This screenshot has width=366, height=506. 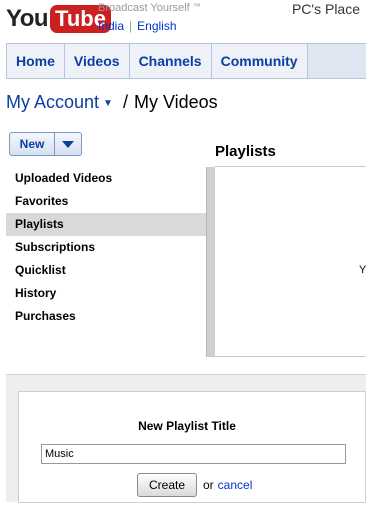 What do you see at coordinates (187, 426) in the screenshot?
I see `new-playlist-title-label: New Playlist Title` at bounding box center [187, 426].